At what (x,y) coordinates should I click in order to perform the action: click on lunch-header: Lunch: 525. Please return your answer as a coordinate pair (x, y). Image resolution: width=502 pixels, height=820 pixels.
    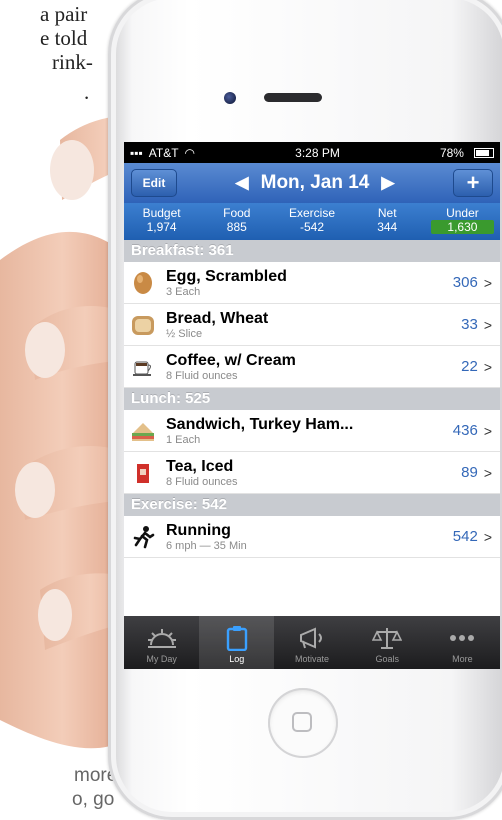
    Looking at the image, I should click on (312, 399).